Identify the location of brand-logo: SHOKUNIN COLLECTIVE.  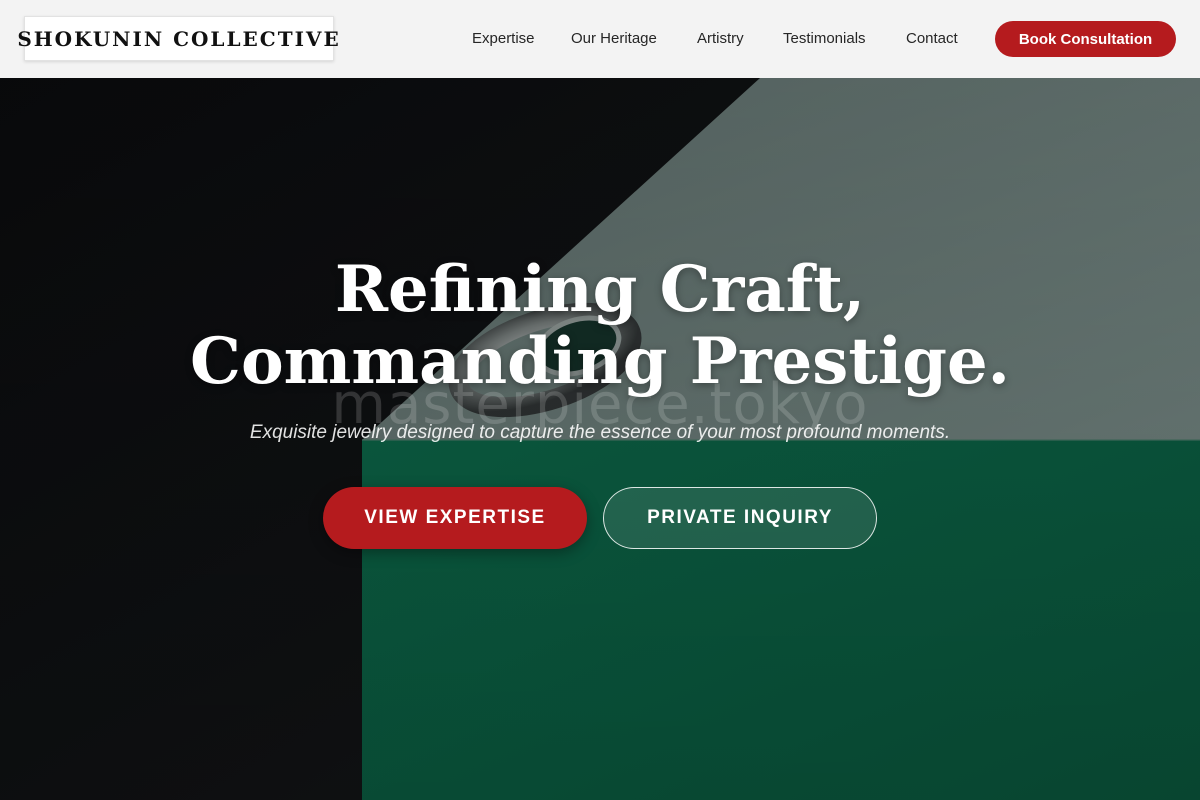
(178, 38).